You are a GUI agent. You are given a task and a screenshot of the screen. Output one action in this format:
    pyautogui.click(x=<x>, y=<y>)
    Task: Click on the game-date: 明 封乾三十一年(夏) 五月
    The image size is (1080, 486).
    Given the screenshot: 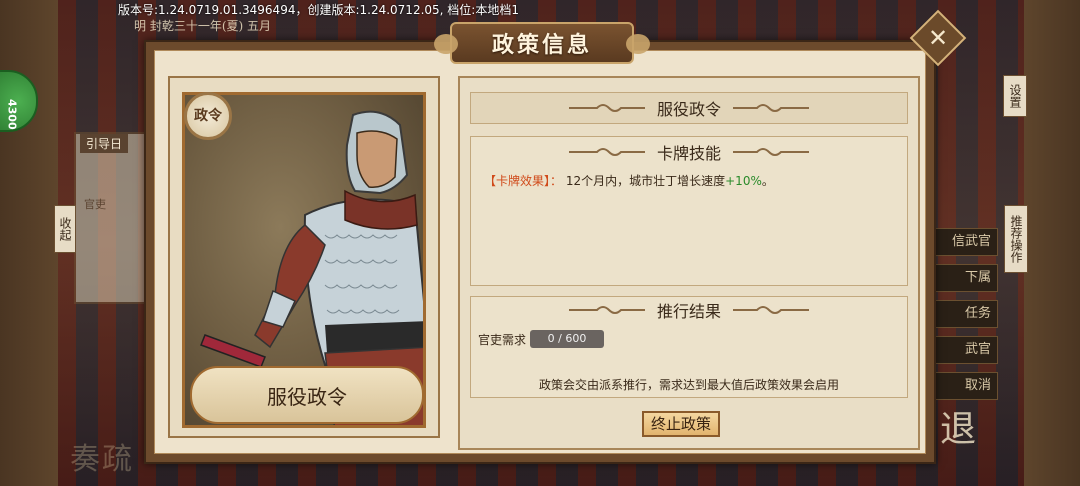 What is the action you would take?
    pyautogui.click(x=202, y=26)
    